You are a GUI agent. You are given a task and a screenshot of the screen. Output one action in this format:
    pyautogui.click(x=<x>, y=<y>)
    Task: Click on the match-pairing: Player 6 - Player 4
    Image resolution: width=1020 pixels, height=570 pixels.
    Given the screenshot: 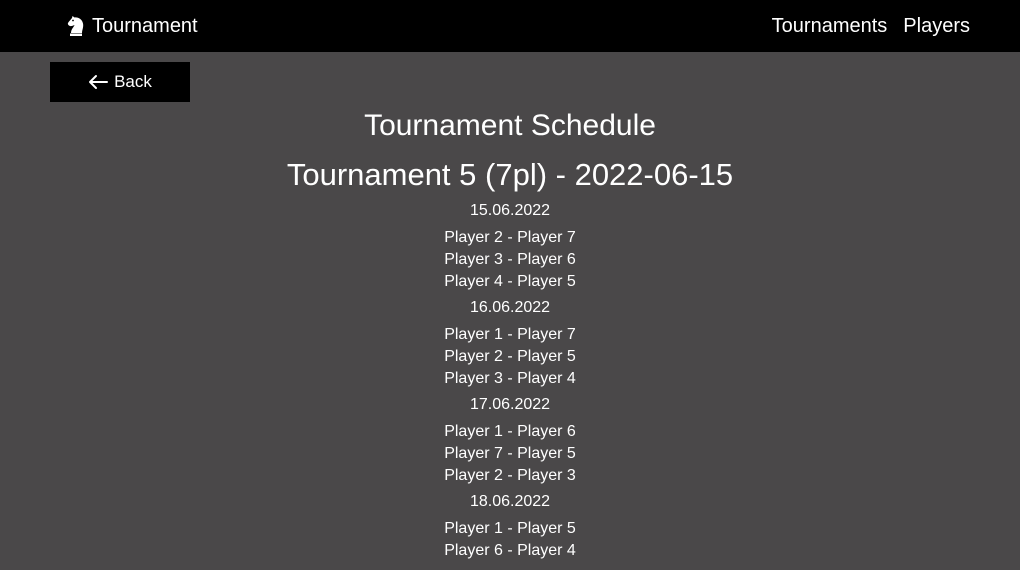 What is the action you would take?
    pyautogui.click(x=510, y=550)
    